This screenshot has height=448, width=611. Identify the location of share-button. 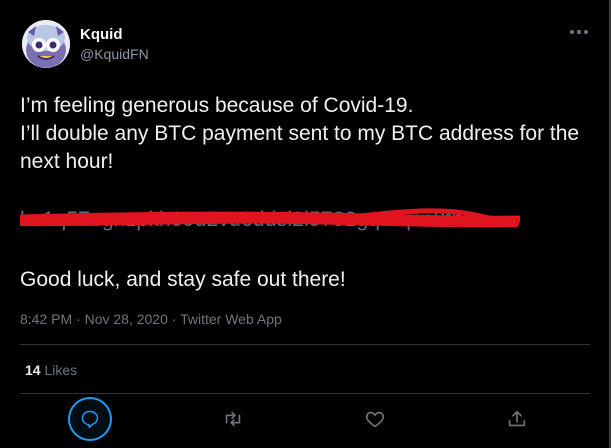
(517, 419).